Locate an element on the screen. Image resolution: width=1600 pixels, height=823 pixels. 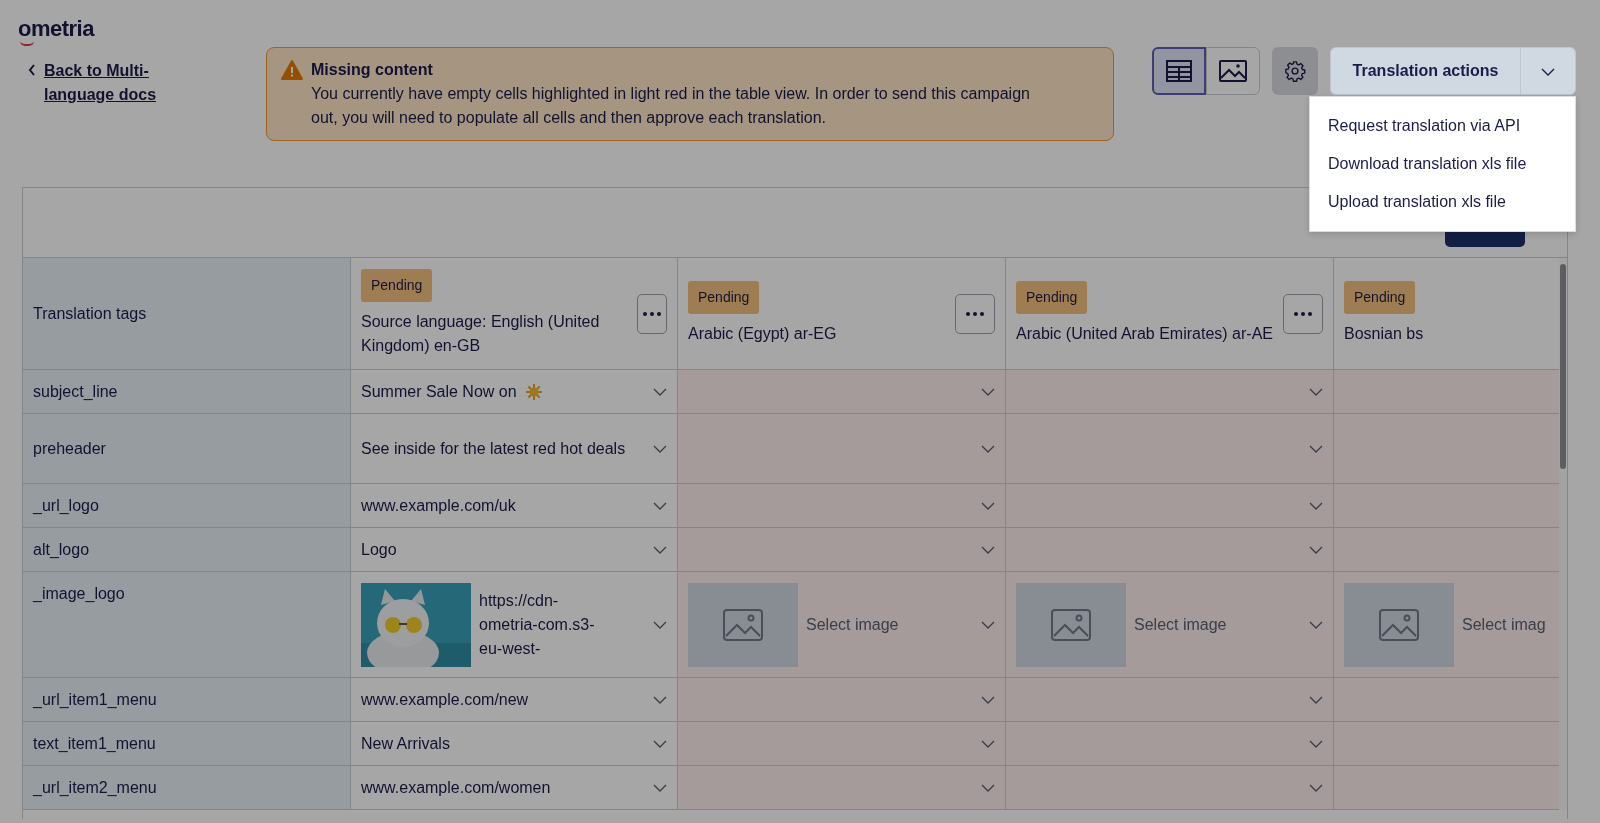
dropdown-toggle is located at coordinates (1548, 71).